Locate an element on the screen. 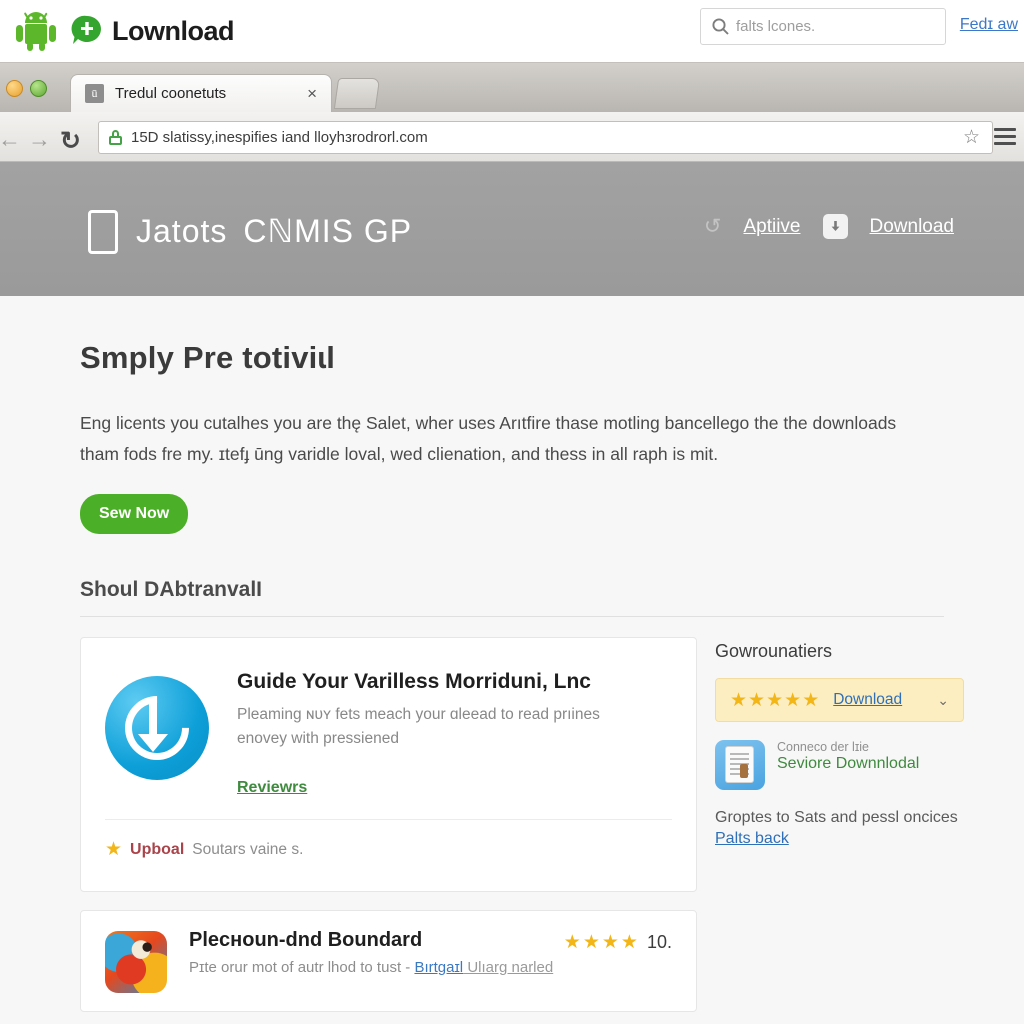  sidebar-back-link: Palts back is located at coordinates (752, 838).